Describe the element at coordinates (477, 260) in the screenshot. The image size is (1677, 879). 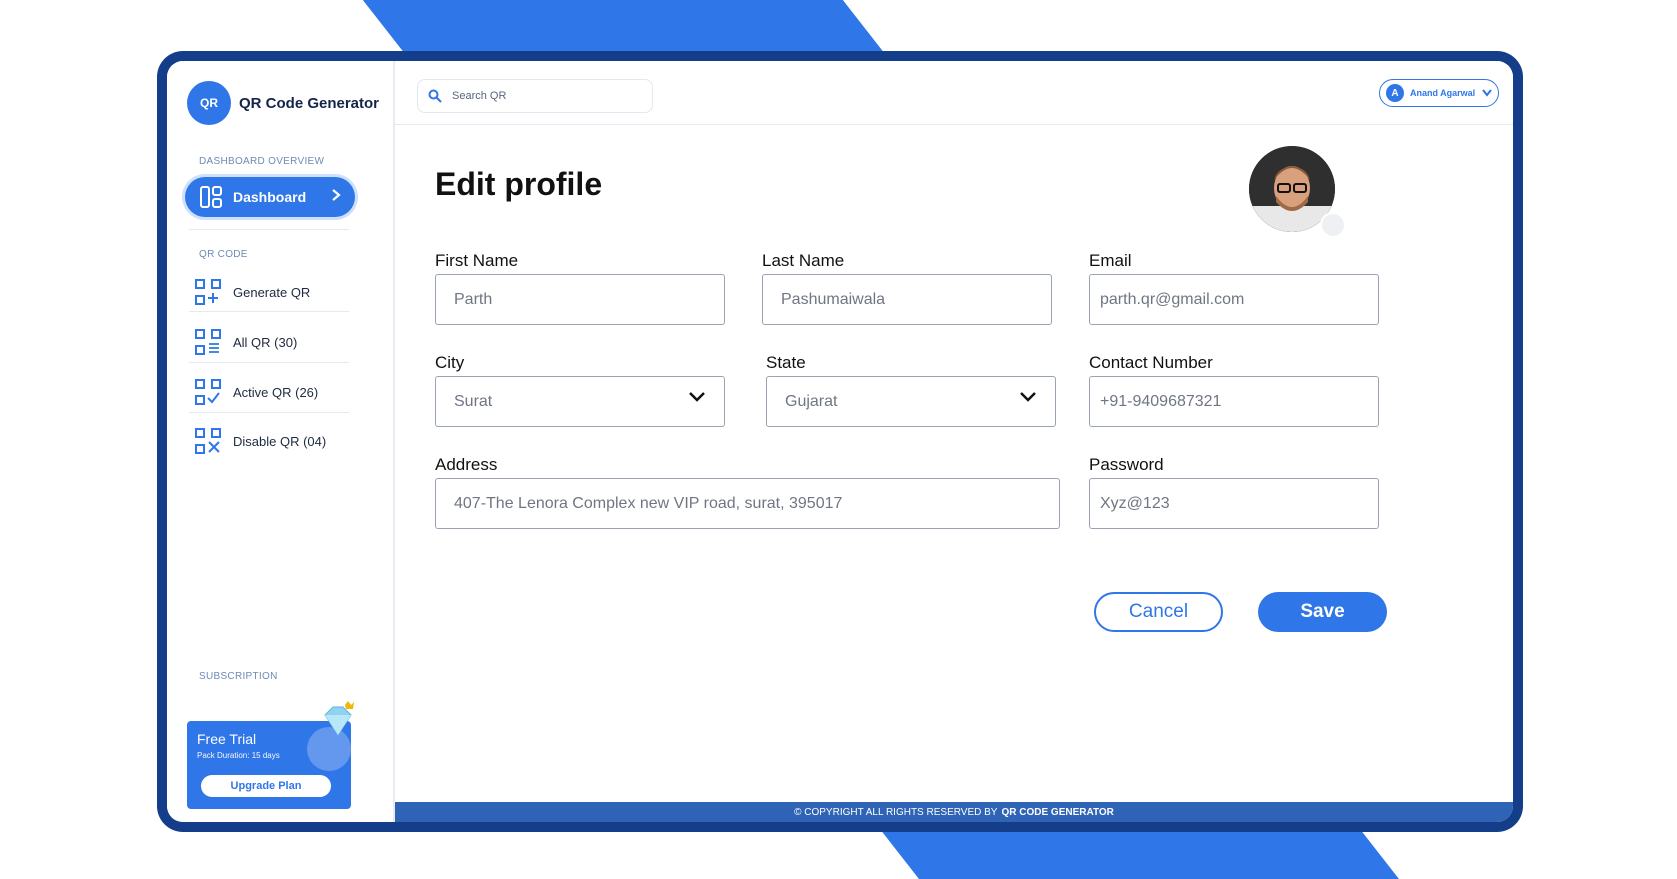
I see `first-name-label: First Name` at that location.